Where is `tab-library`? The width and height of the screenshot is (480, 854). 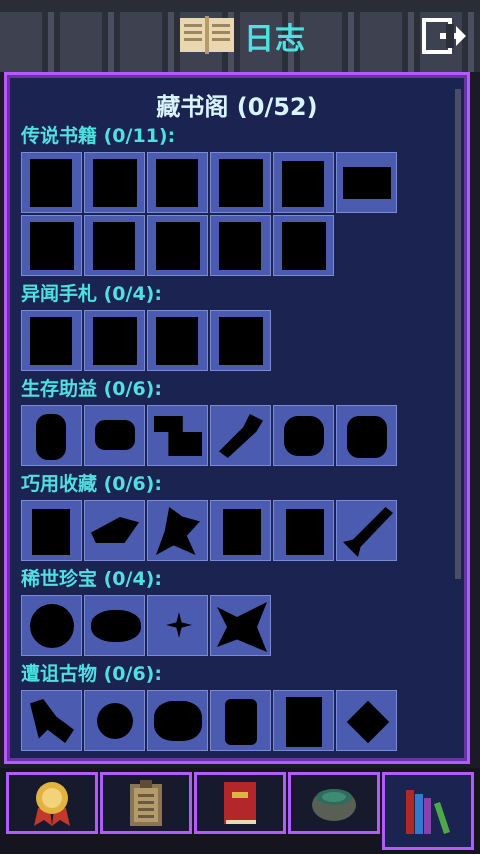
tab-library is located at coordinates (428, 811).